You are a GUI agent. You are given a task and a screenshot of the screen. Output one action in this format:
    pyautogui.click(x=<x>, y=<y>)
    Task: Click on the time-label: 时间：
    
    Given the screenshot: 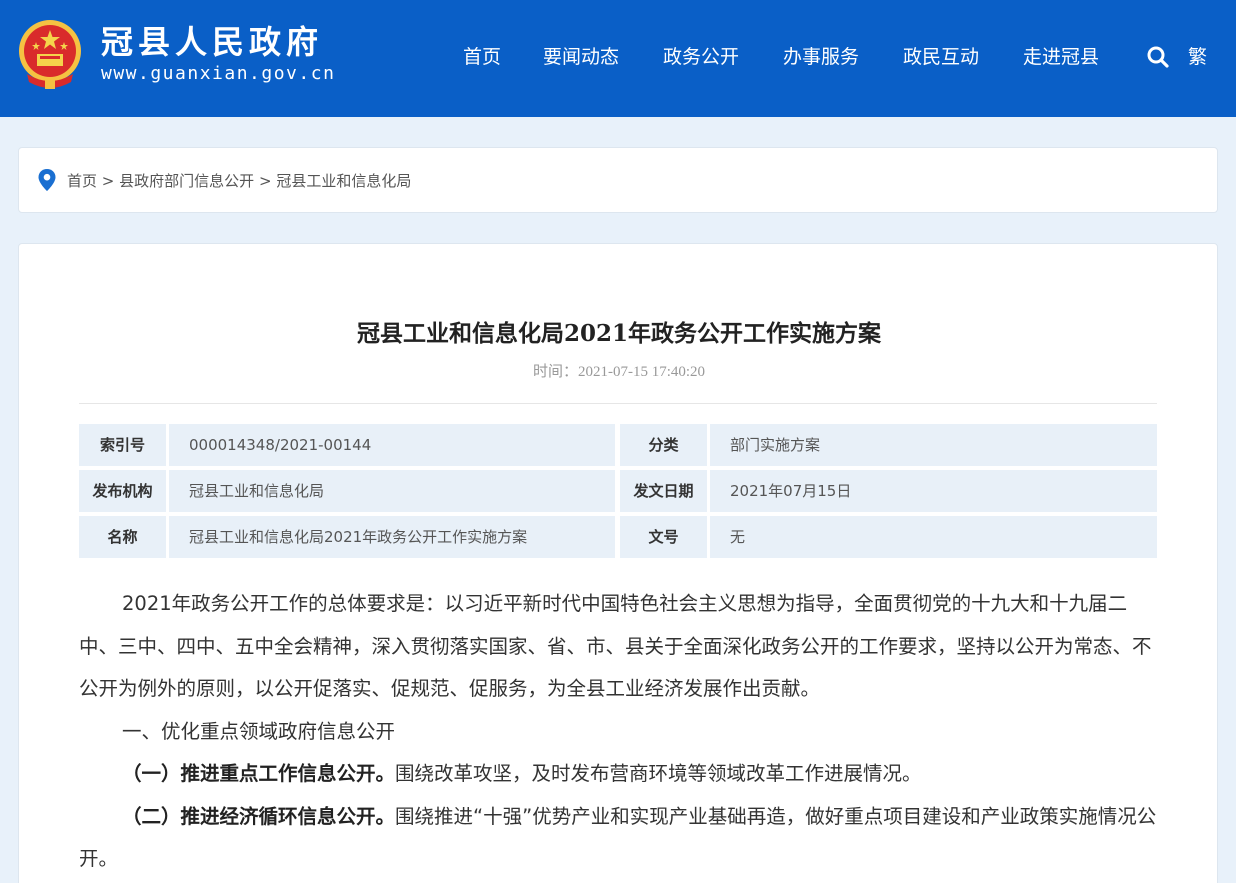 What is the action you would take?
    pyautogui.click(x=555, y=372)
    